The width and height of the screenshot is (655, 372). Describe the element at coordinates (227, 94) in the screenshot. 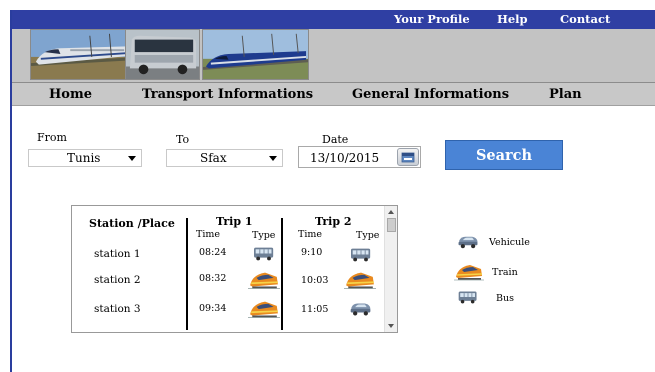

I see `nav-transport-informations: Transport Informations` at that location.